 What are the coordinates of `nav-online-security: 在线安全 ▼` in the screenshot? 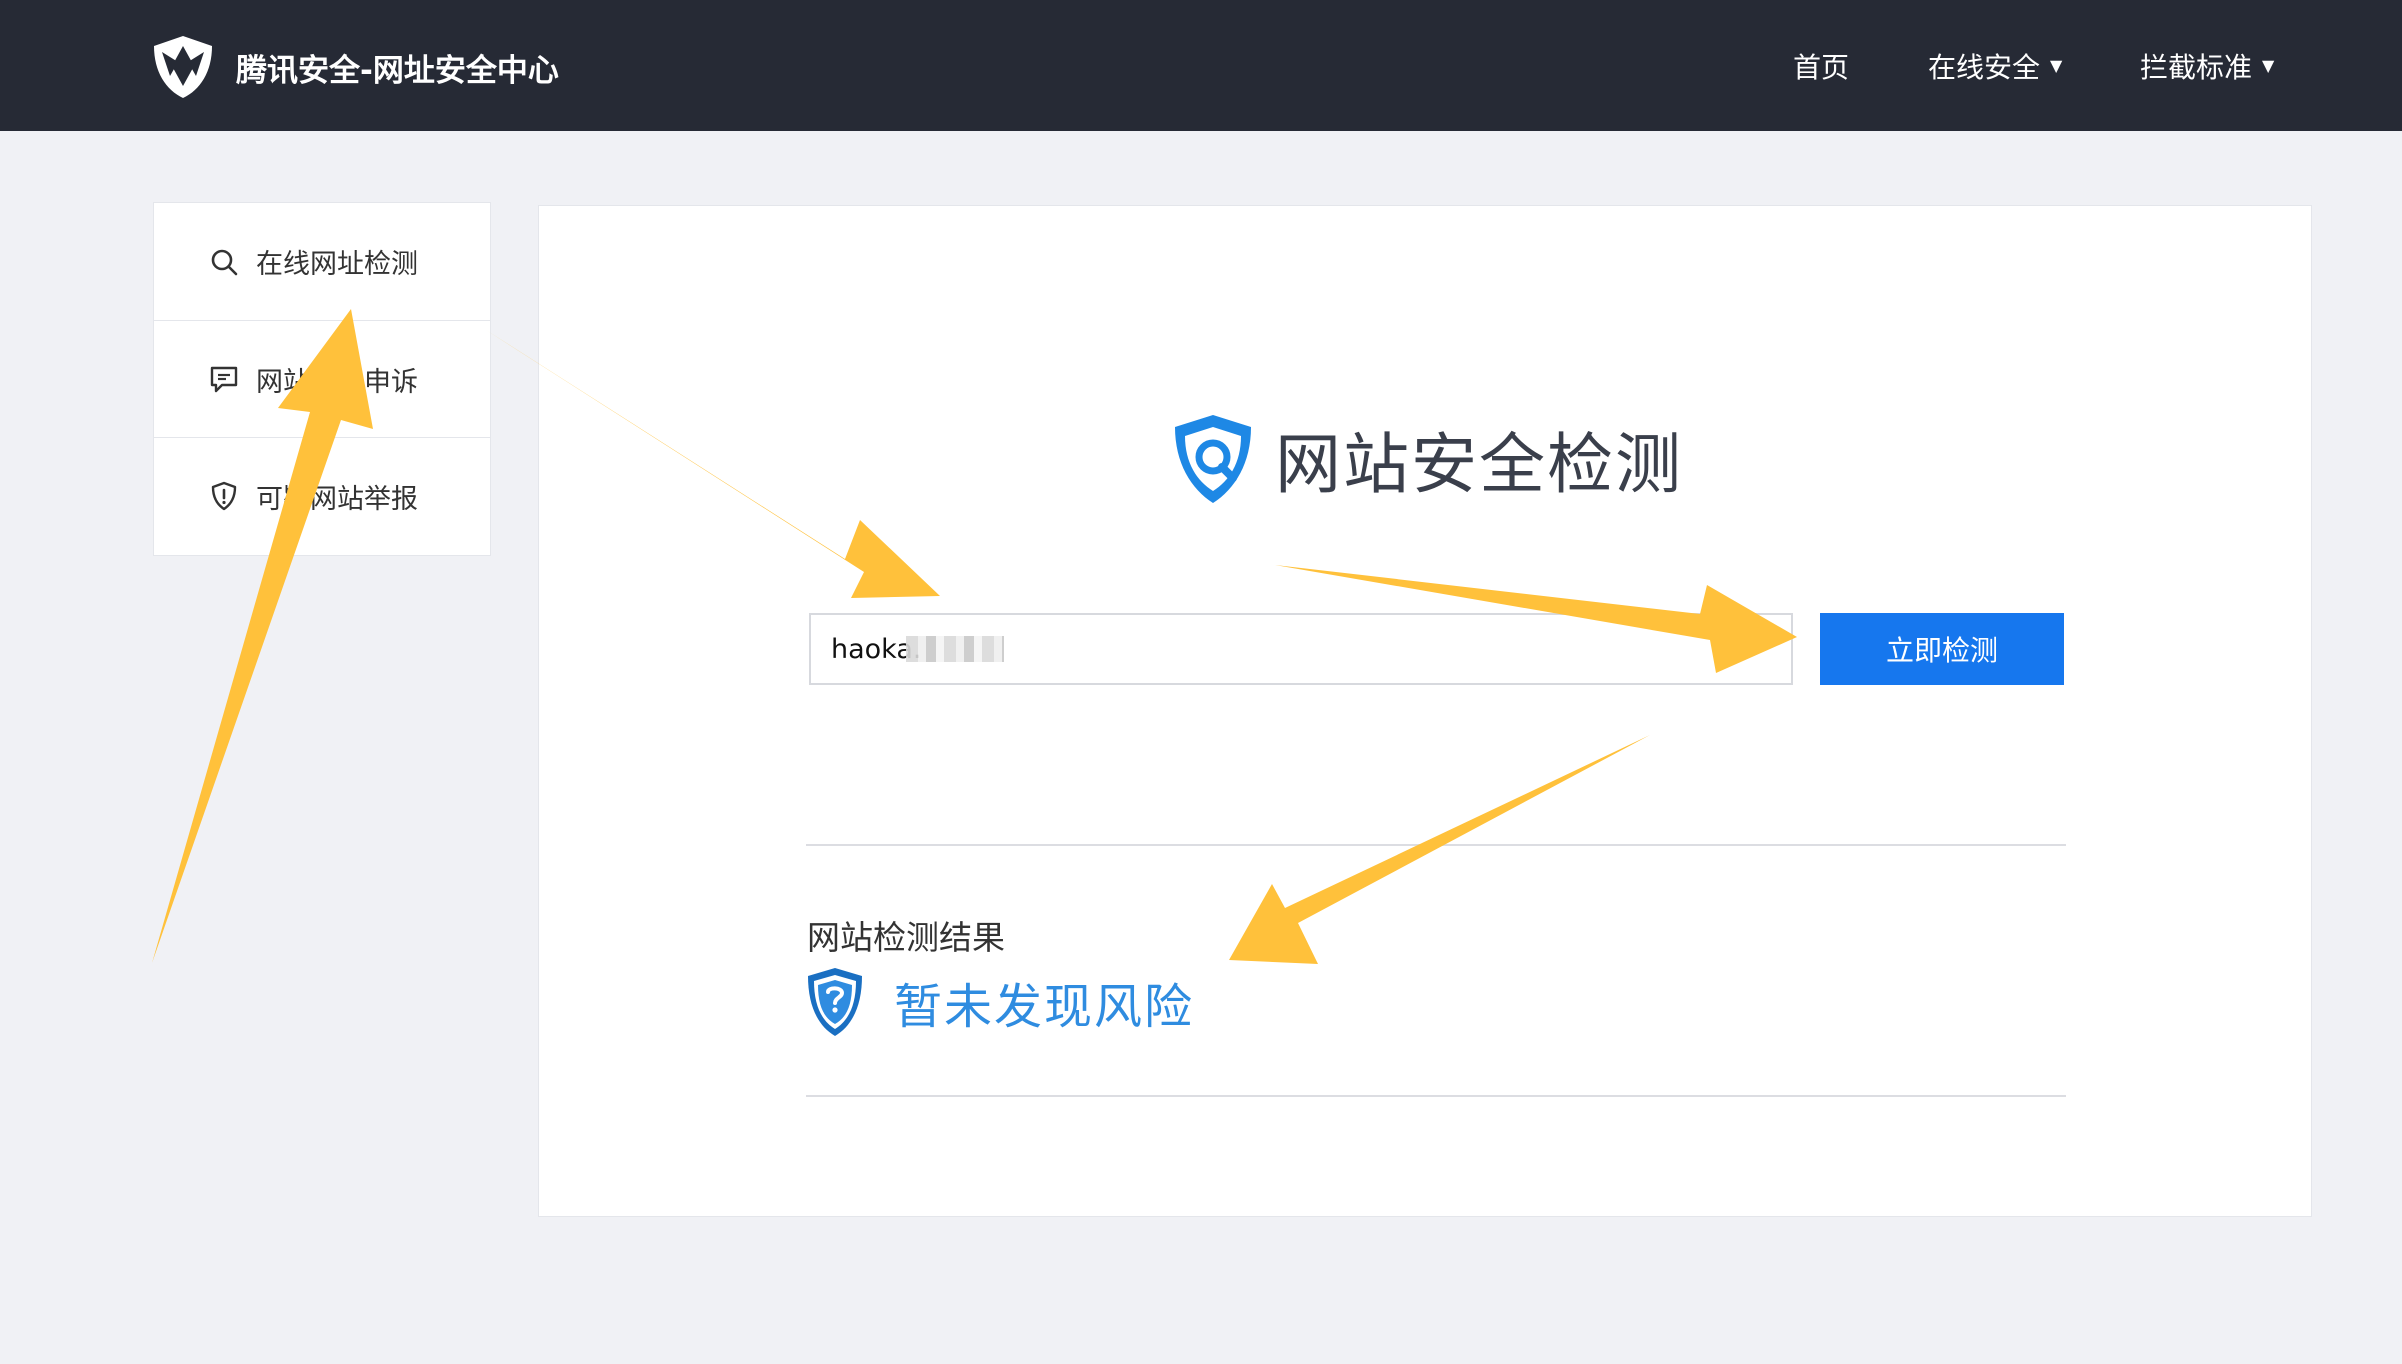 It's located at (1995, 65).